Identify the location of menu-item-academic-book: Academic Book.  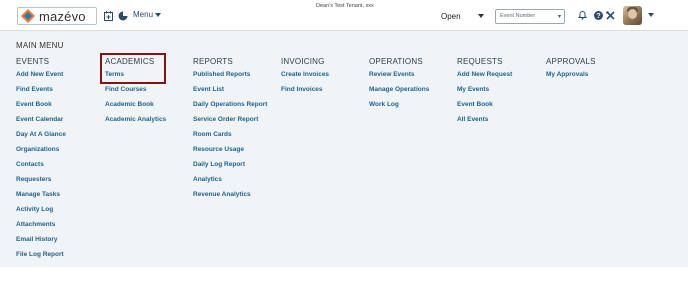
(135, 107).